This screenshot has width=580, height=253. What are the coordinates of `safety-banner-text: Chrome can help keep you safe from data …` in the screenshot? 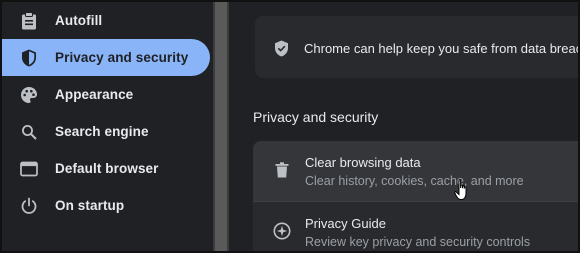 It's located at (442, 48).